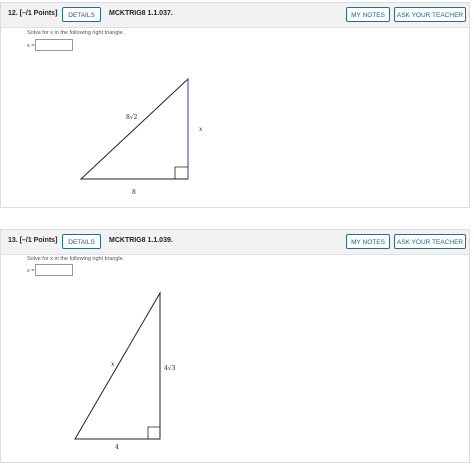 This screenshot has width=474, height=464. What do you see at coordinates (134, 192) in the screenshot?
I see `base-label: 8` at bounding box center [134, 192].